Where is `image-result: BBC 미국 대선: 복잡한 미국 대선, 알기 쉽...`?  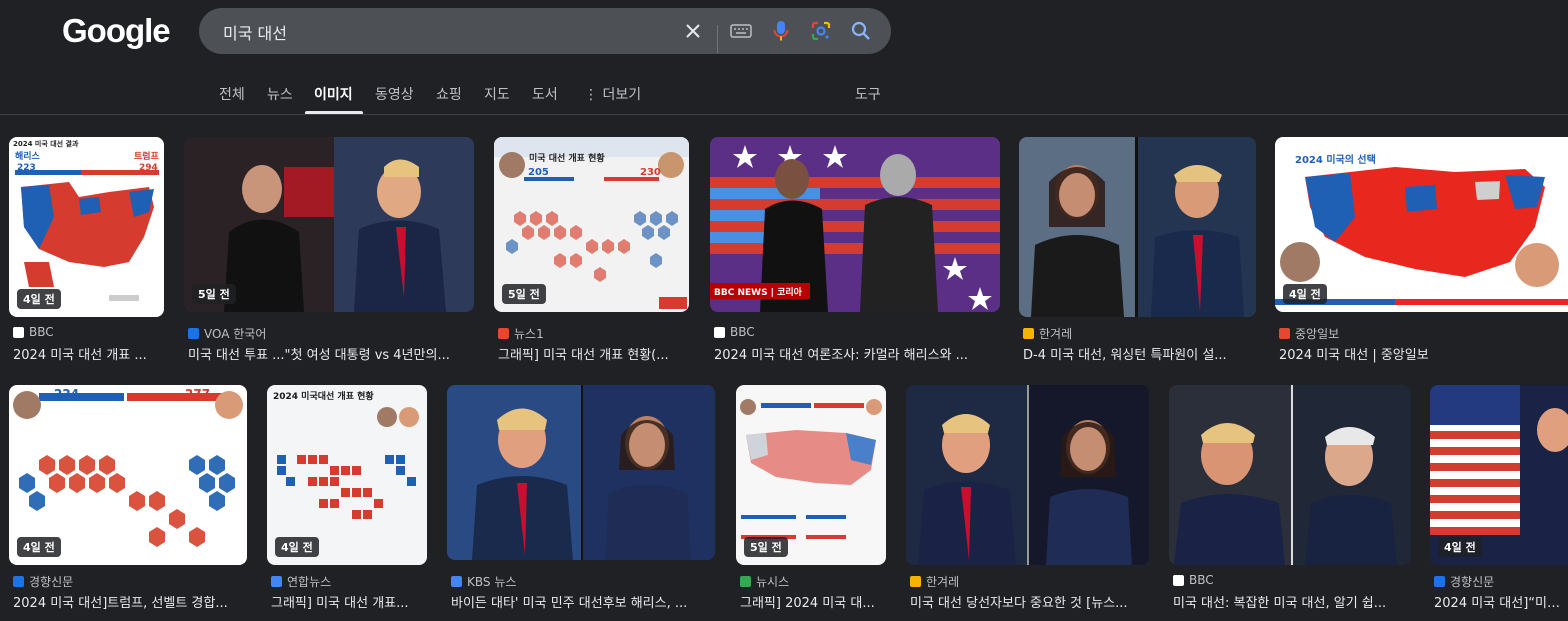 image-result: BBC 미국 대선: 복잡한 미국 대선, 알기 쉽... is located at coordinates (1291, 503).